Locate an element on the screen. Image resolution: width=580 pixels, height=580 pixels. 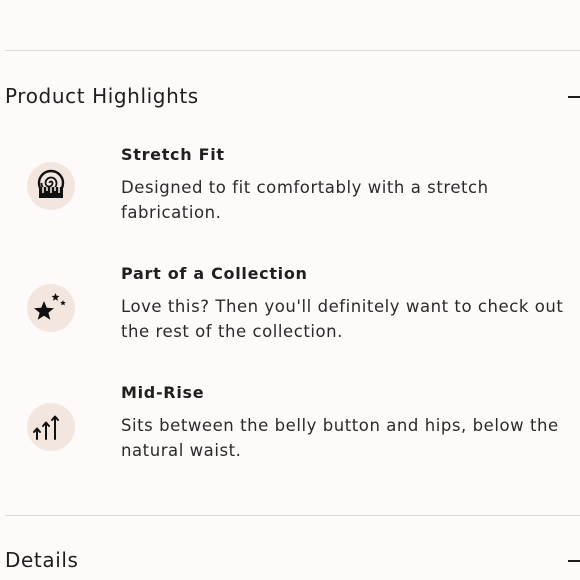
details-header: Details is located at coordinates (292, 560).